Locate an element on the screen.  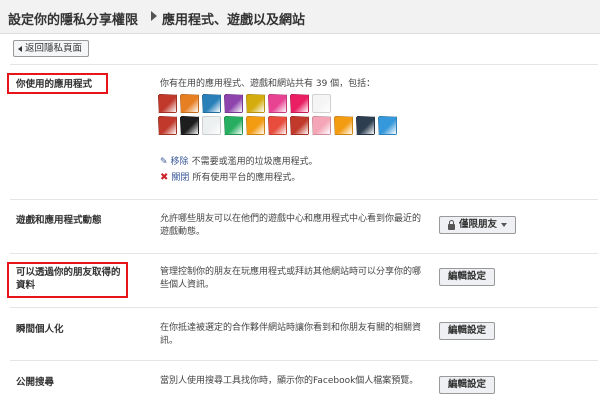
remove-apps-note: ✎ 移除 不需要或濫用的垃圾應用程式。 is located at coordinates (239, 162).